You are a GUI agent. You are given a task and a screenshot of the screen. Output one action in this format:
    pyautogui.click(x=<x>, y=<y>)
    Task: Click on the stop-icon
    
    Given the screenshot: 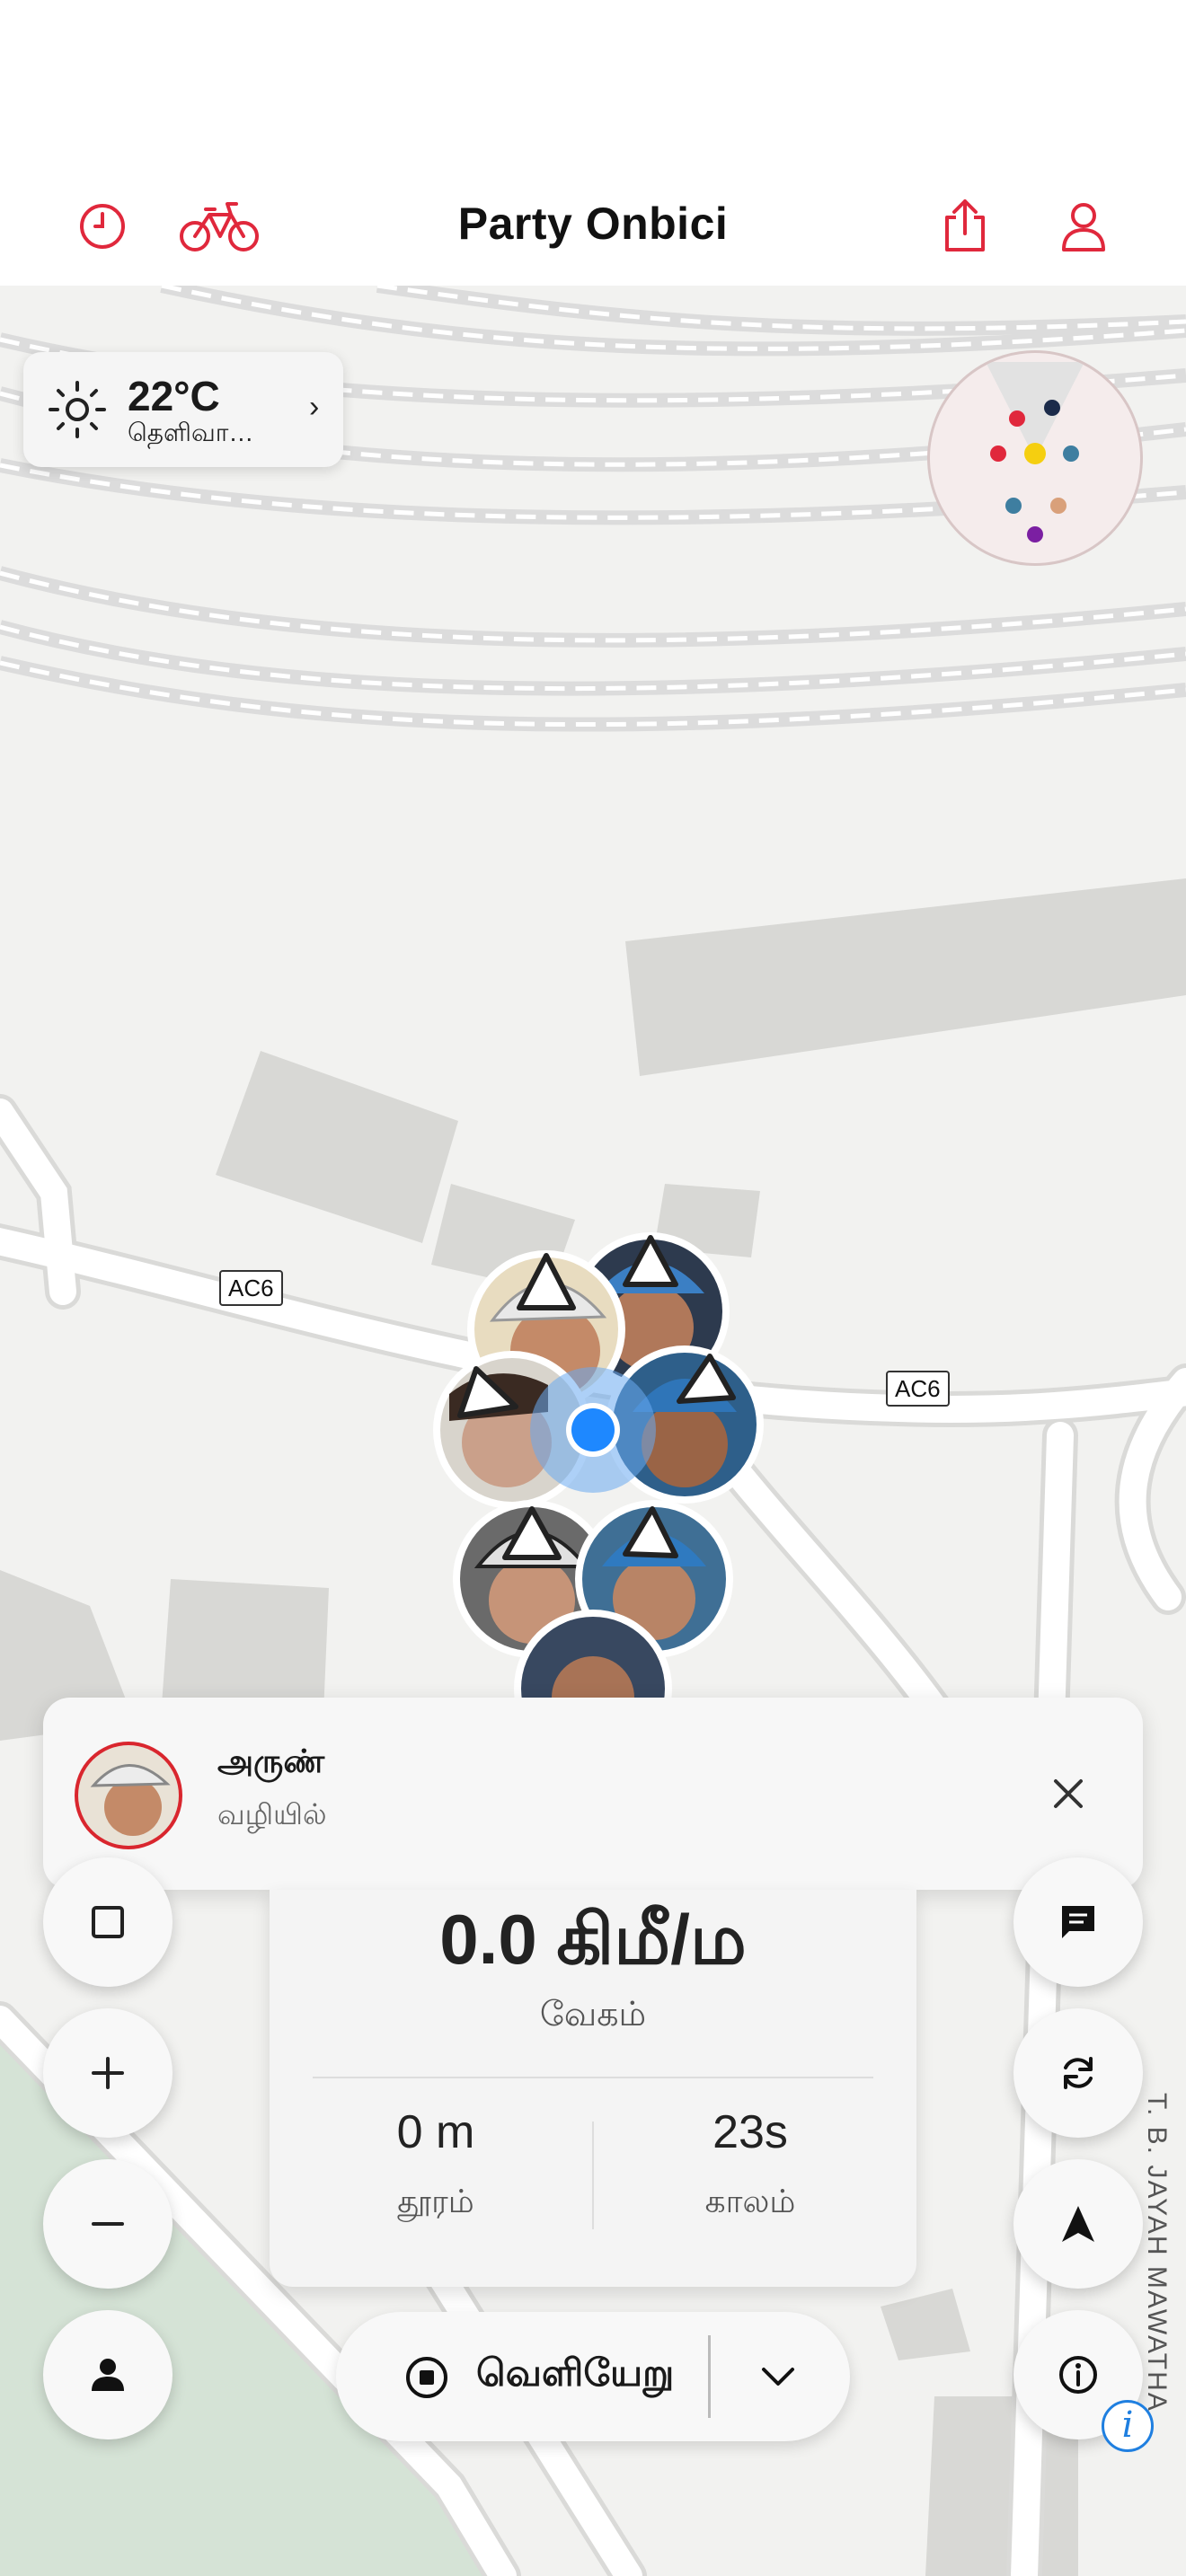 What is the action you would take?
    pyautogui.click(x=426, y=2377)
    